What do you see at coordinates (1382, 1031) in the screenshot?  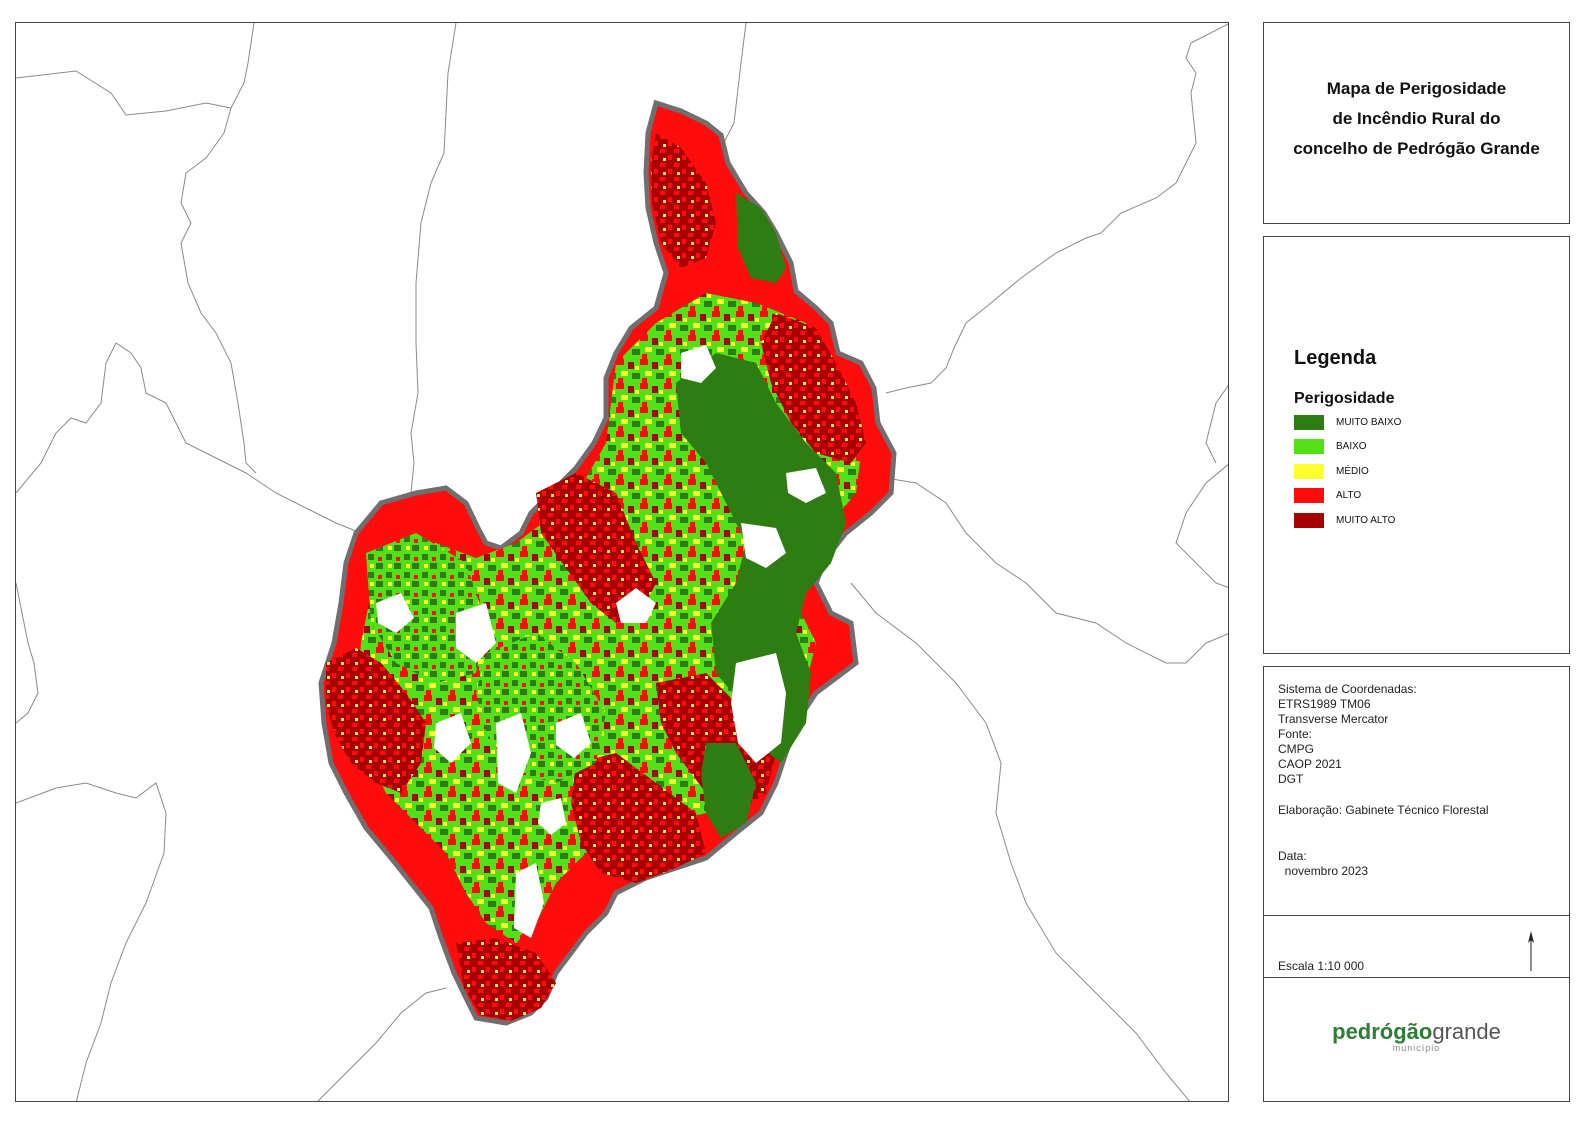 I see `logo-word-pedrogao: pedrógão` at bounding box center [1382, 1031].